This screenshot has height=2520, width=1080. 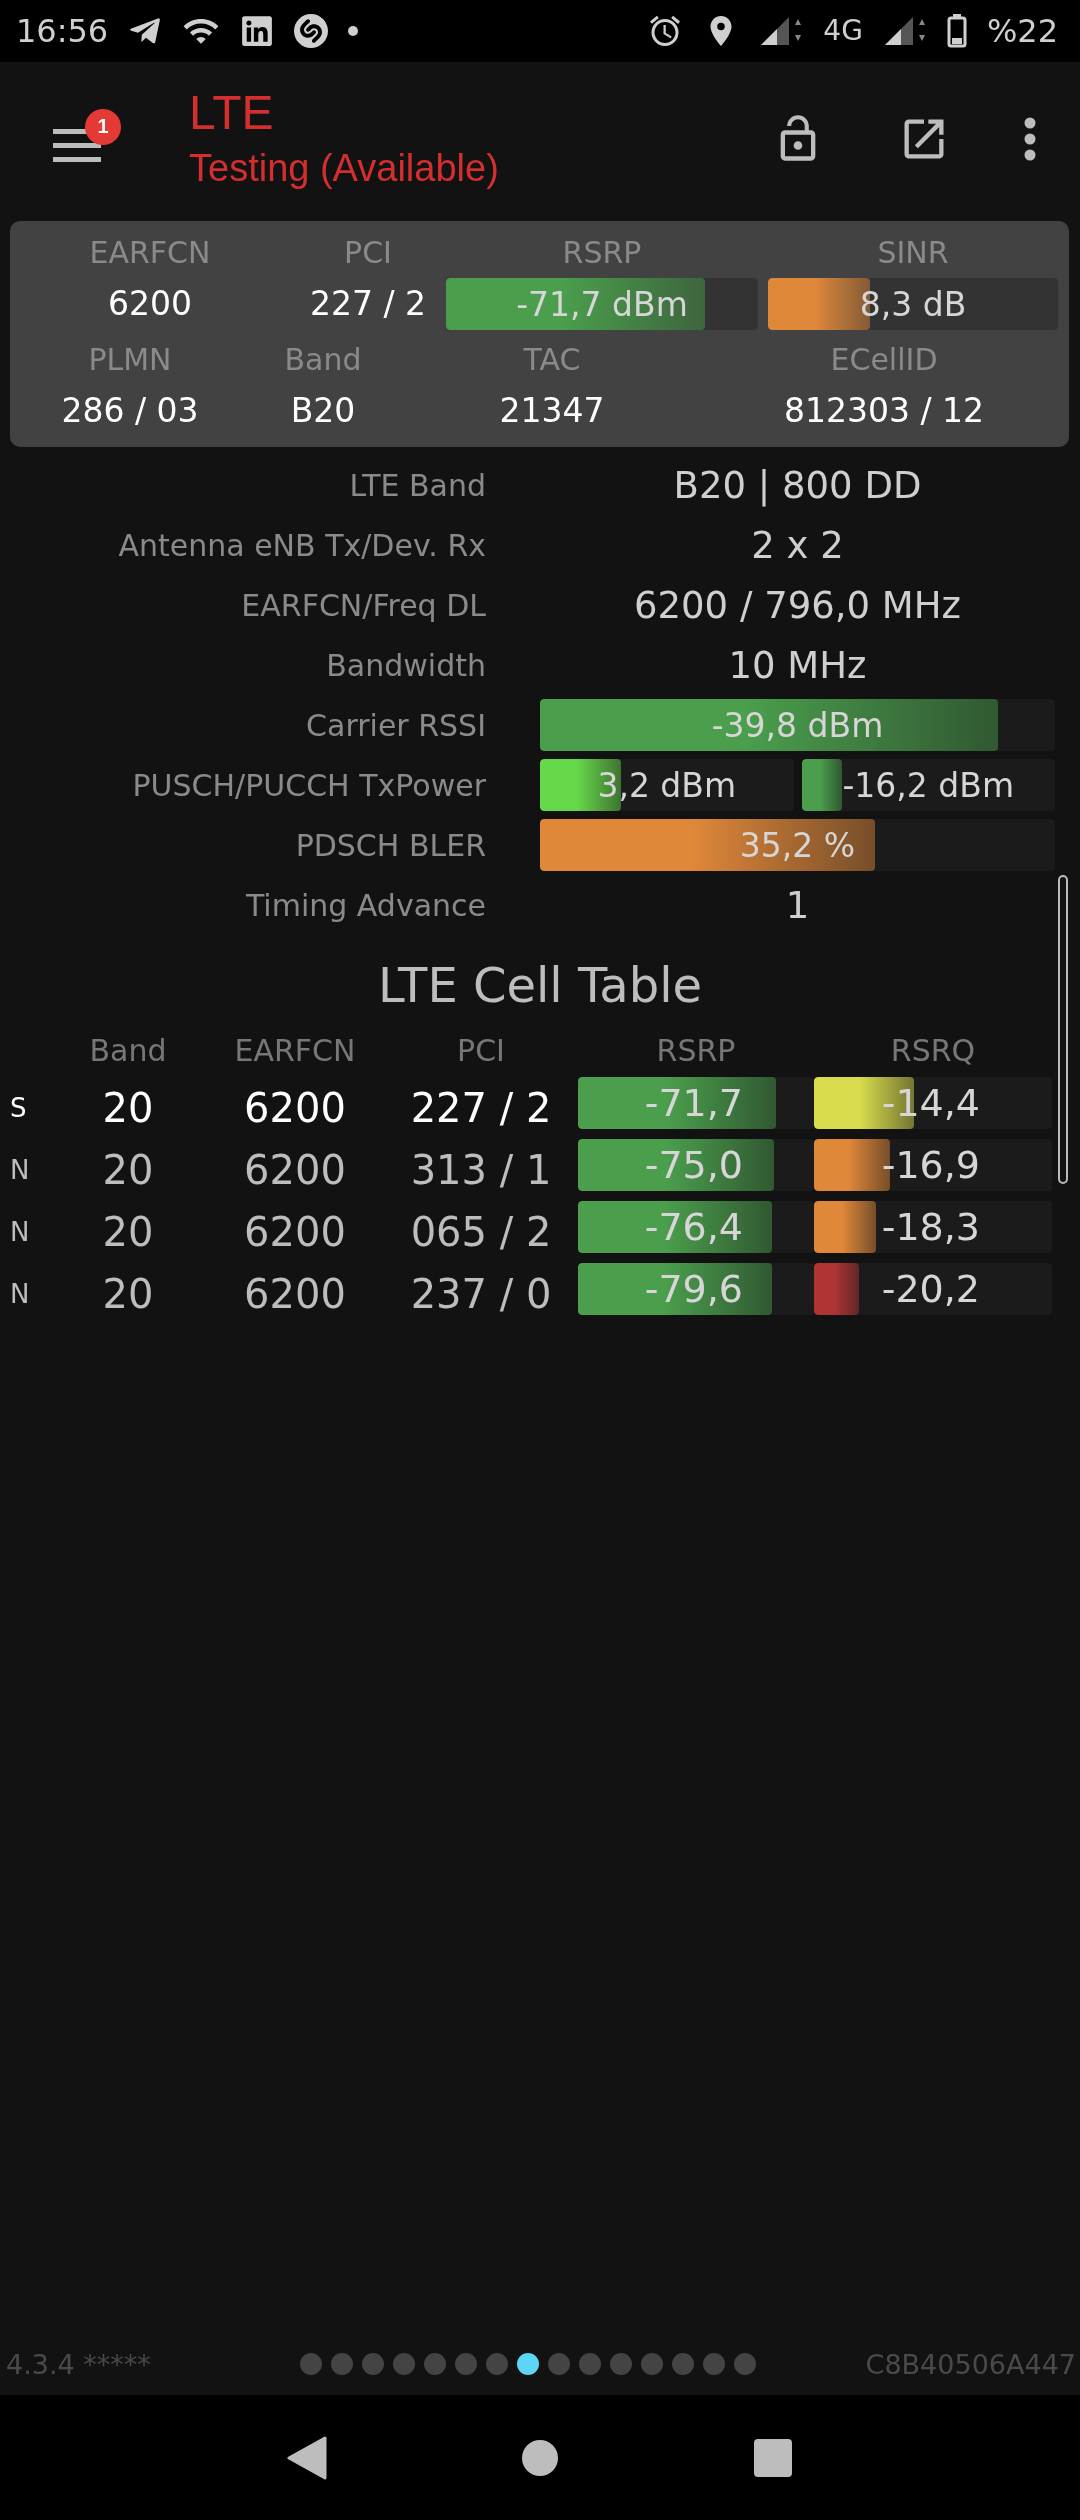 What do you see at coordinates (797, 485) in the screenshot?
I see `detail-value: B20 | 800 DD` at bounding box center [797, 485].